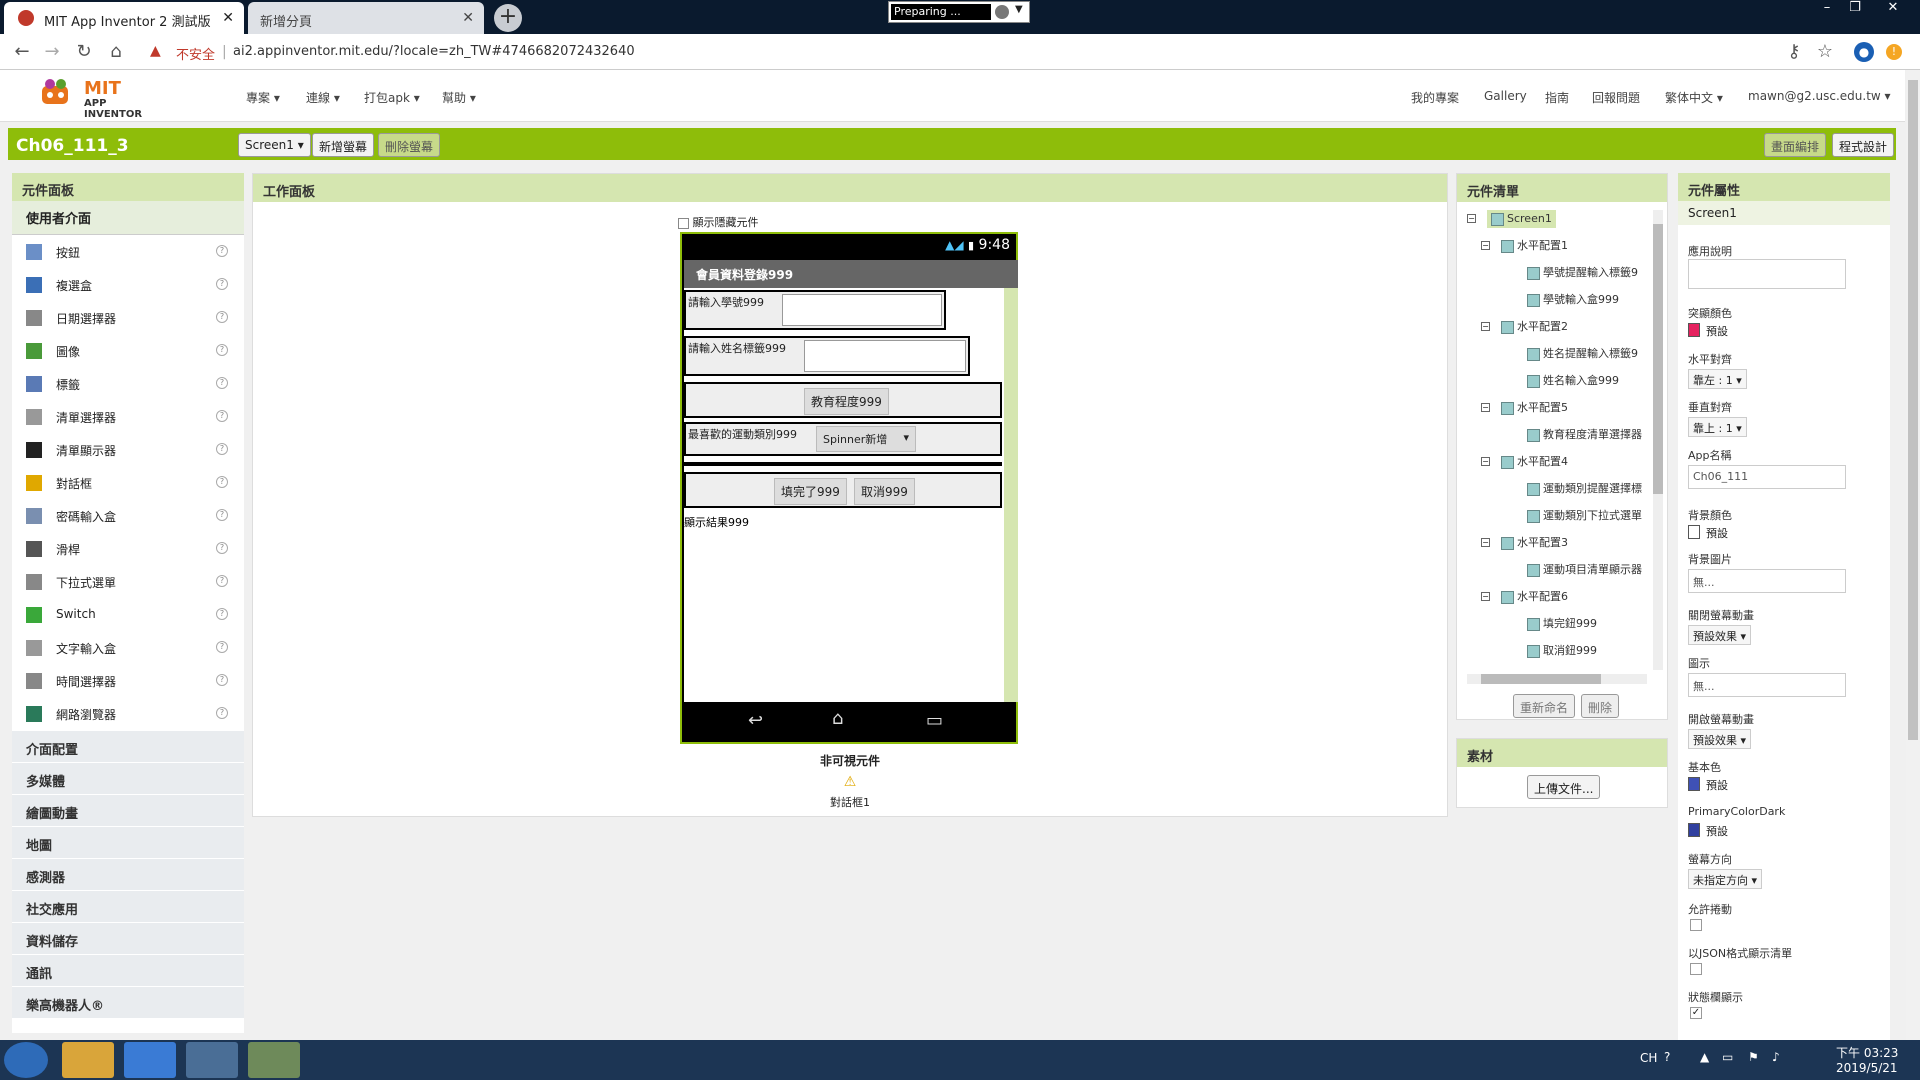 The image size is (1920, 1080). Describe the element at coordinates (128, 482) in the screenshot. I see `palette-item-notifier: 對話框?` at that location.